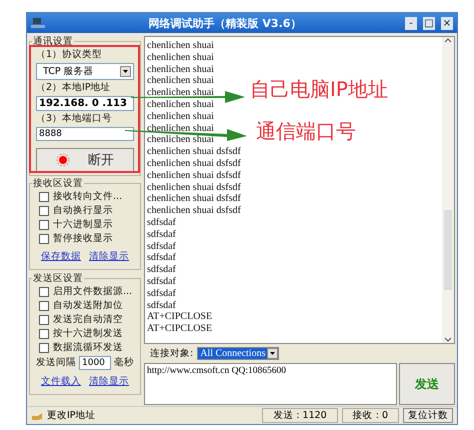 The height and width of the screenshot is (430, 474). I want to click on option-label: 自动发送附加位, so click(88, 306).